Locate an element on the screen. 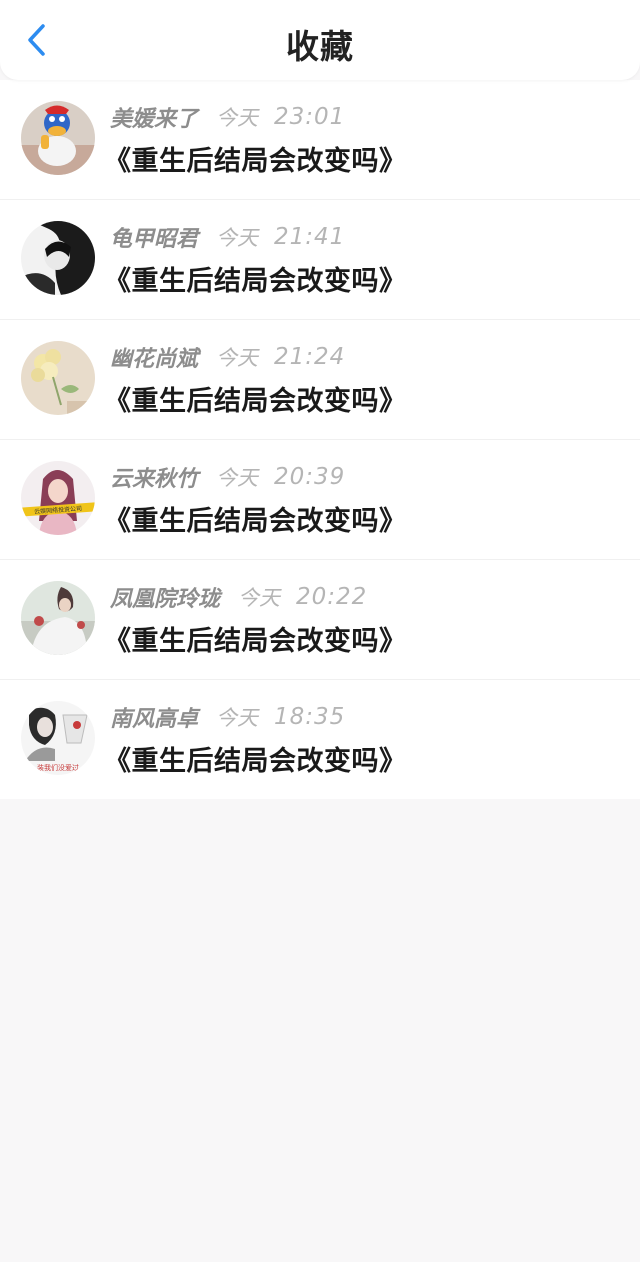 Image resolution: width=640 pixels, height=1262 pixels. time-label: 21:41 is located at coordinates (310, 237).